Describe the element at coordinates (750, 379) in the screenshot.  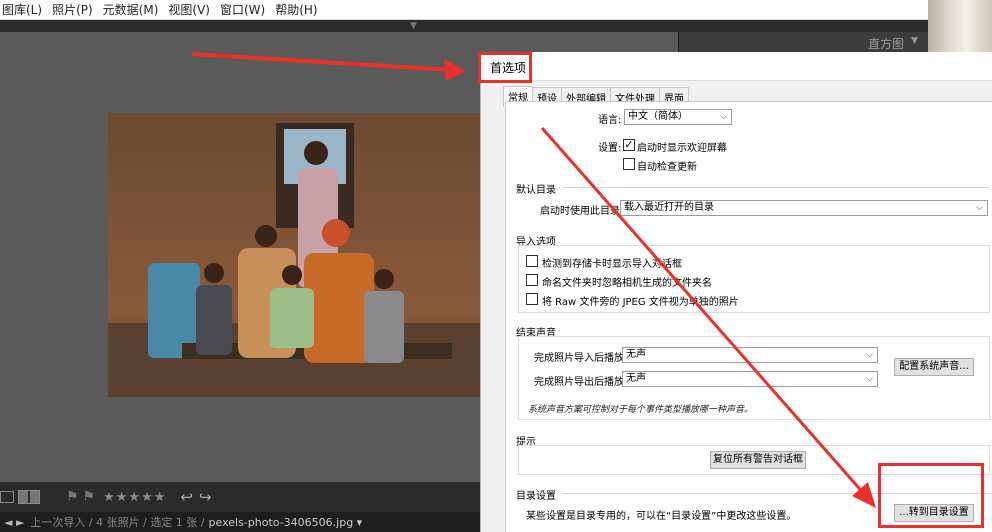
I see `export-sound-select: 无声 ⌵` at that location.